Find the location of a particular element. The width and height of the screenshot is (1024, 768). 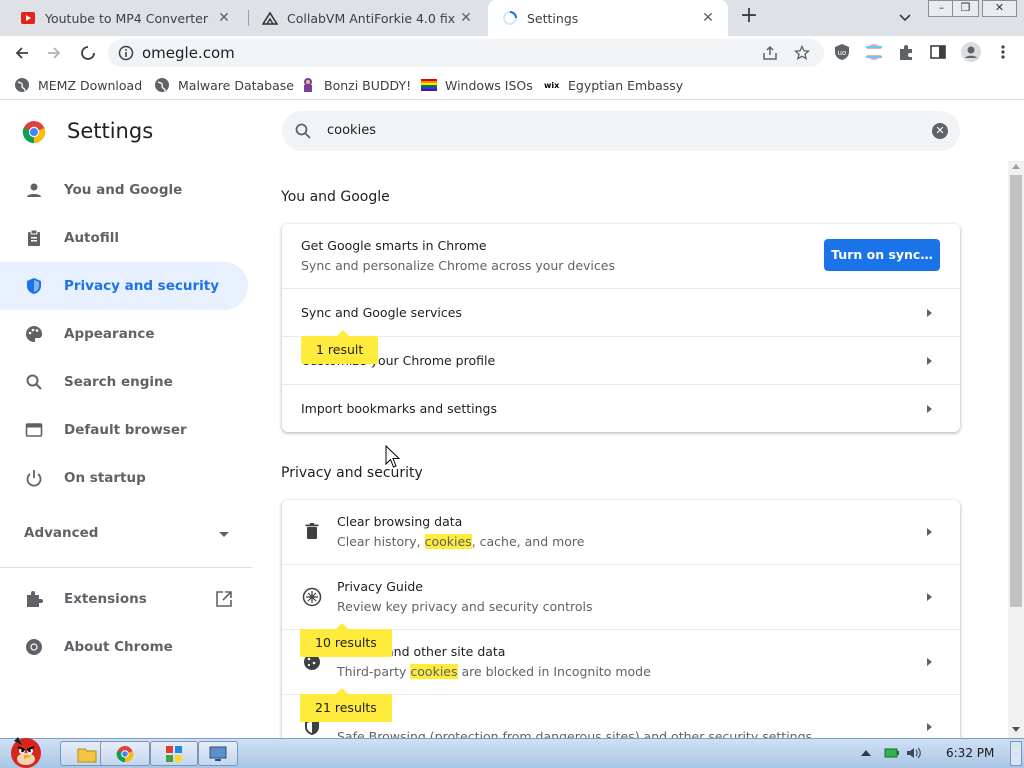

sidebar-item-search-engine: Search engine is located at coordinates (124, 382).